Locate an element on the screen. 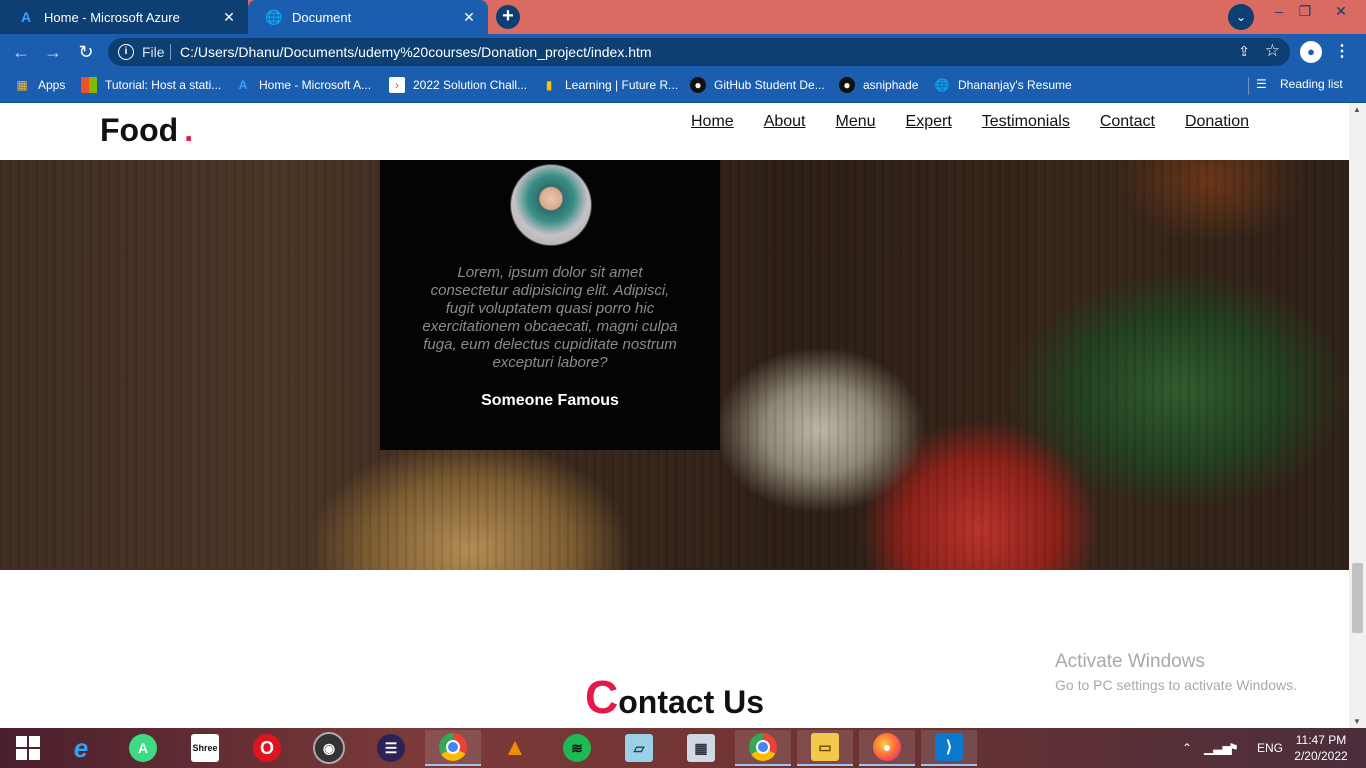 The height and width of the screenshot is (768, 1366). scroll-down-arrow-icon: ▼ is located at coordinates (1357, 721).